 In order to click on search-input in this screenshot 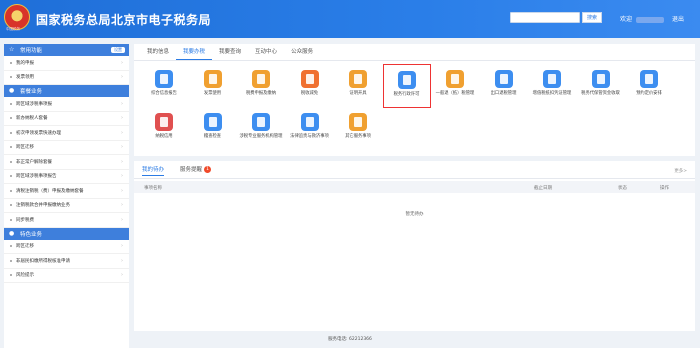, I will do `click(545, 17)`.